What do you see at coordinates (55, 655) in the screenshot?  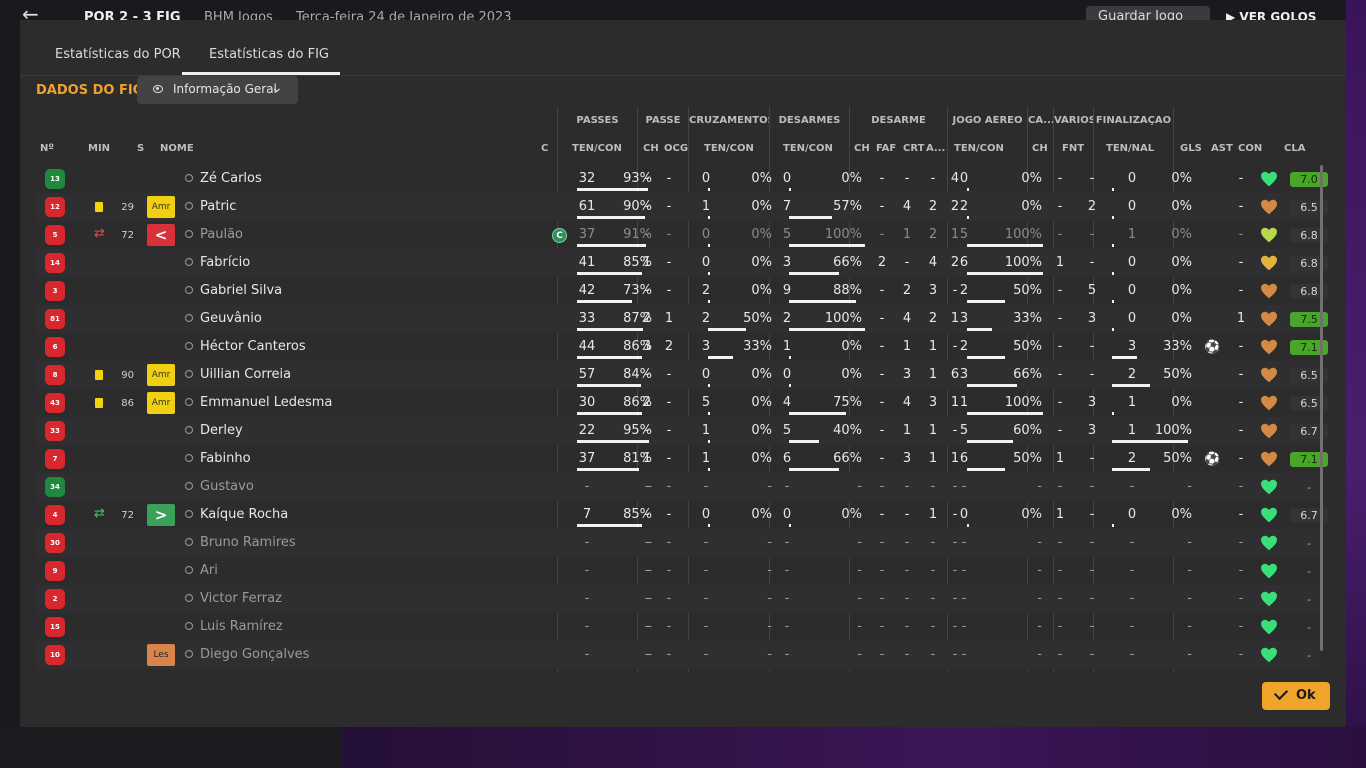 I see `shirt-number-icon: 10` at bounding box center [55, 655].